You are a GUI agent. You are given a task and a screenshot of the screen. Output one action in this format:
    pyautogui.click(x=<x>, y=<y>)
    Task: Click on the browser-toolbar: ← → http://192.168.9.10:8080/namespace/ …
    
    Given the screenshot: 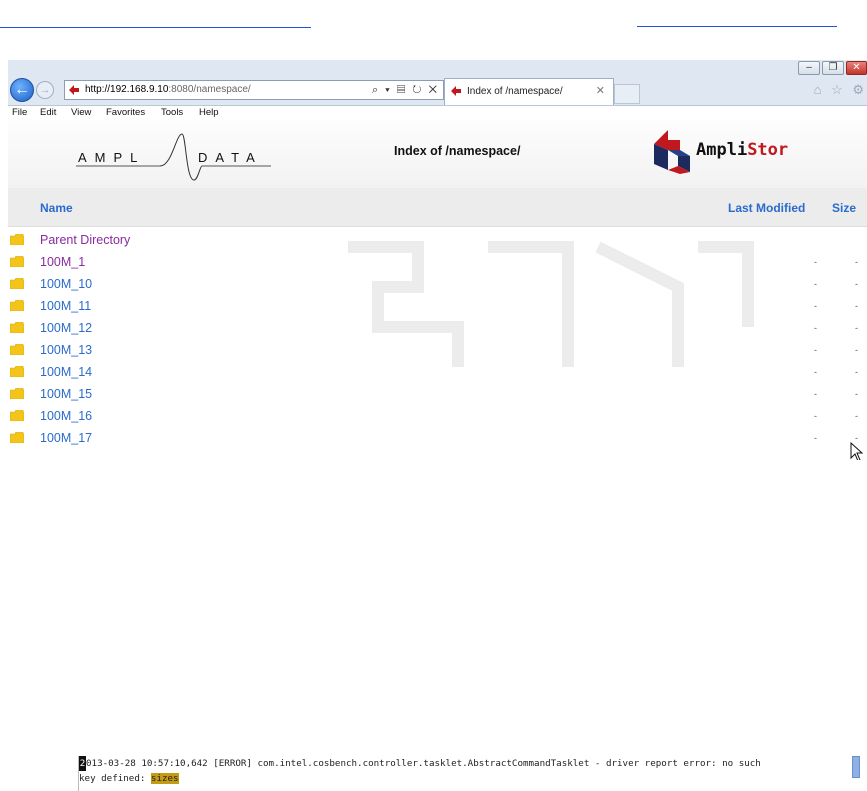 What is the action you would take?
    pyautogui.click(x=437, y=91)
    